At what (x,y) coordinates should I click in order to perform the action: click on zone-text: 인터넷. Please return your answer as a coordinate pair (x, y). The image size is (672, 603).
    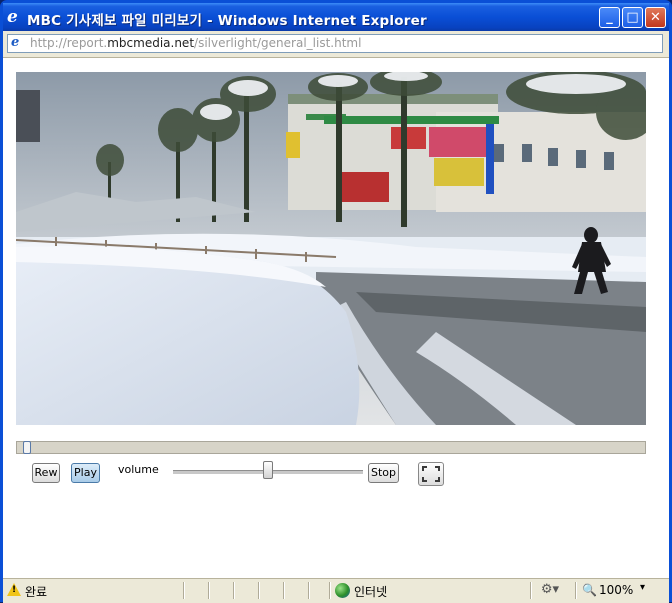
    Looking at the image, I should click on (371, 592).